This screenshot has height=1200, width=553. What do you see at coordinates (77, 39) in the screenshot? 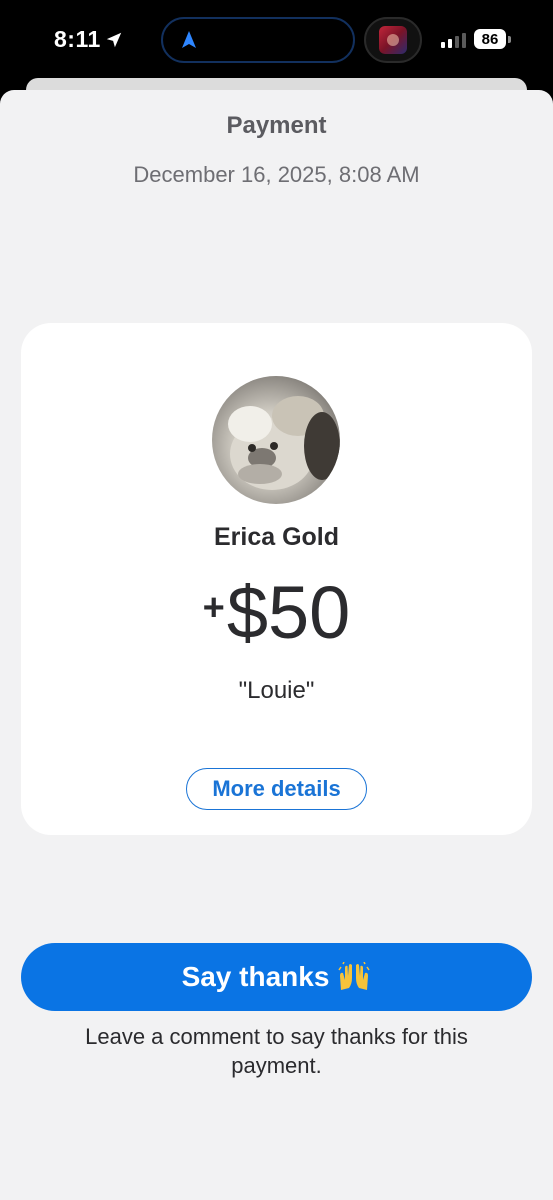
I see `status-time-text: 8:11` at bounding box center [77, 39].